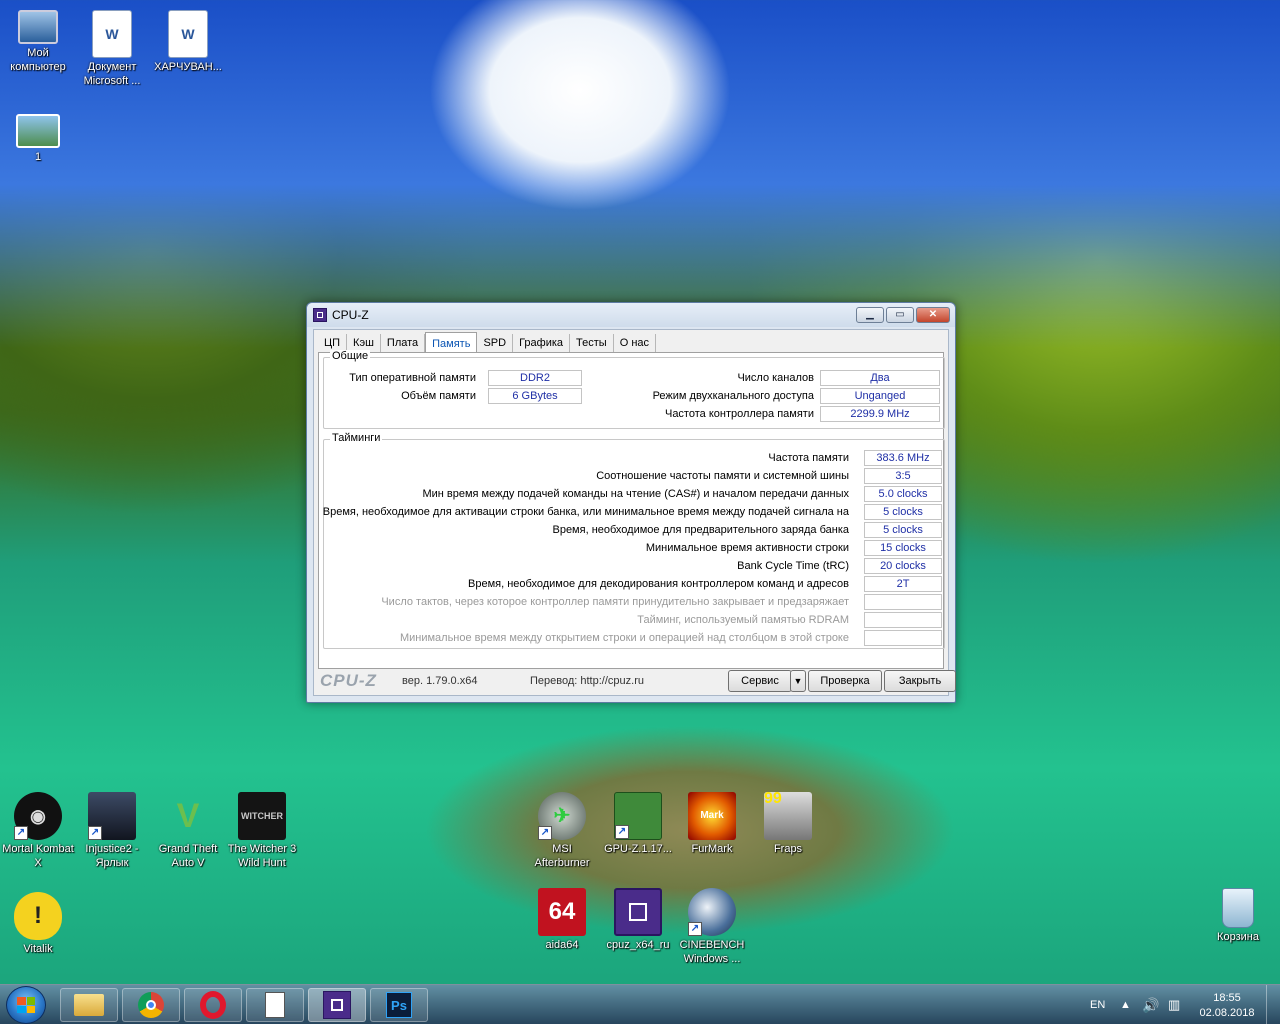 The image size is (1280, 1024). What do you see at coordinates (903, 476) in the screenshot?
I see `fsb-dram-value: 3:5` at bounding box center [903, 476].